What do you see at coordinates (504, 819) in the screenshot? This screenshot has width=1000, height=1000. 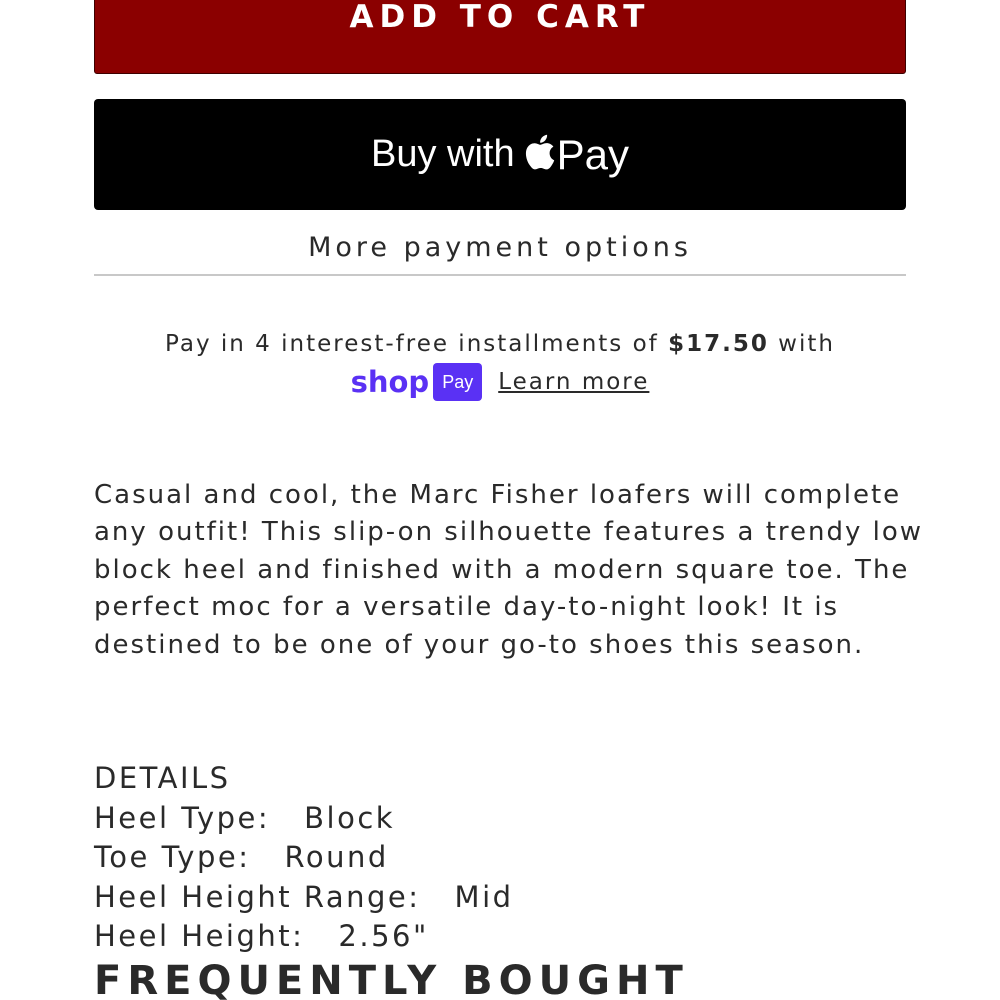 I see `detail-row: Heel Type: Block` at bounding box center [504, 819].